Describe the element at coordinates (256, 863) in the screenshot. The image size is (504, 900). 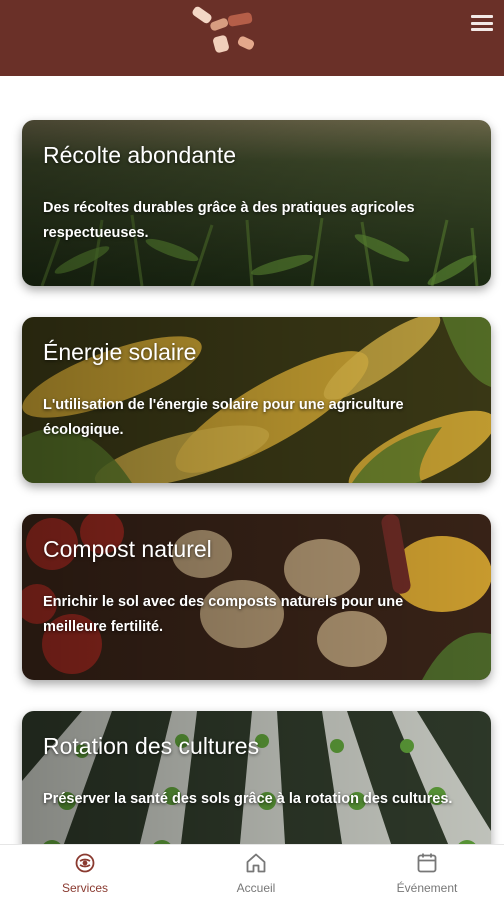
I see `home-icon` at that location.